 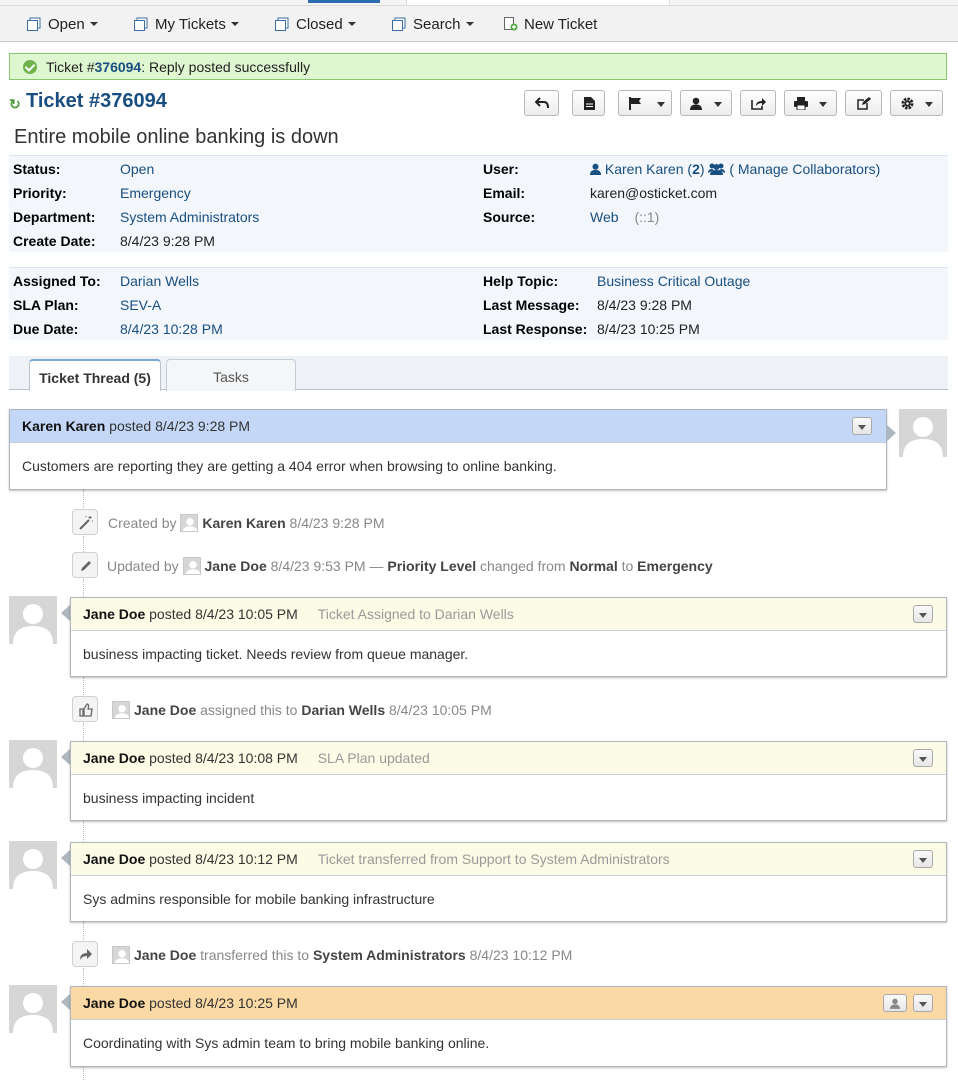 What do you see at coordinates (758, 103) in the screenshot?
I see `transfer-button` at bounding box center [758, 103].